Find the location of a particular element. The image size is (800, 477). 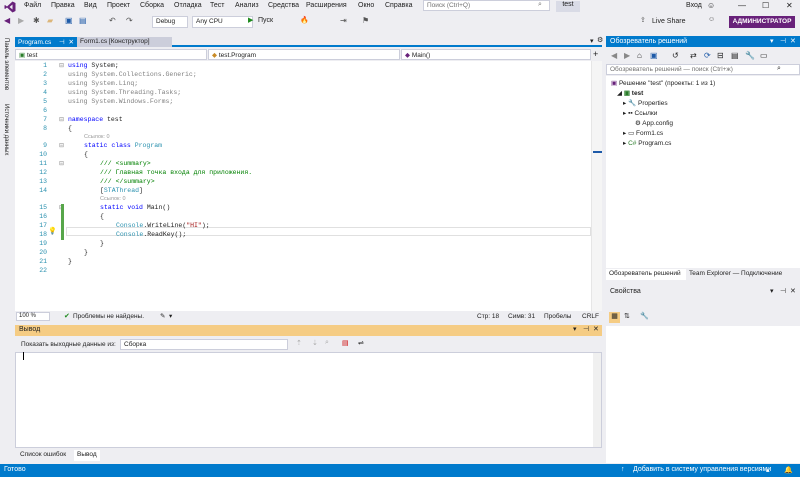

tree-item-properties: ▸ 🔧 Properties is located at coordinates (645, 103).